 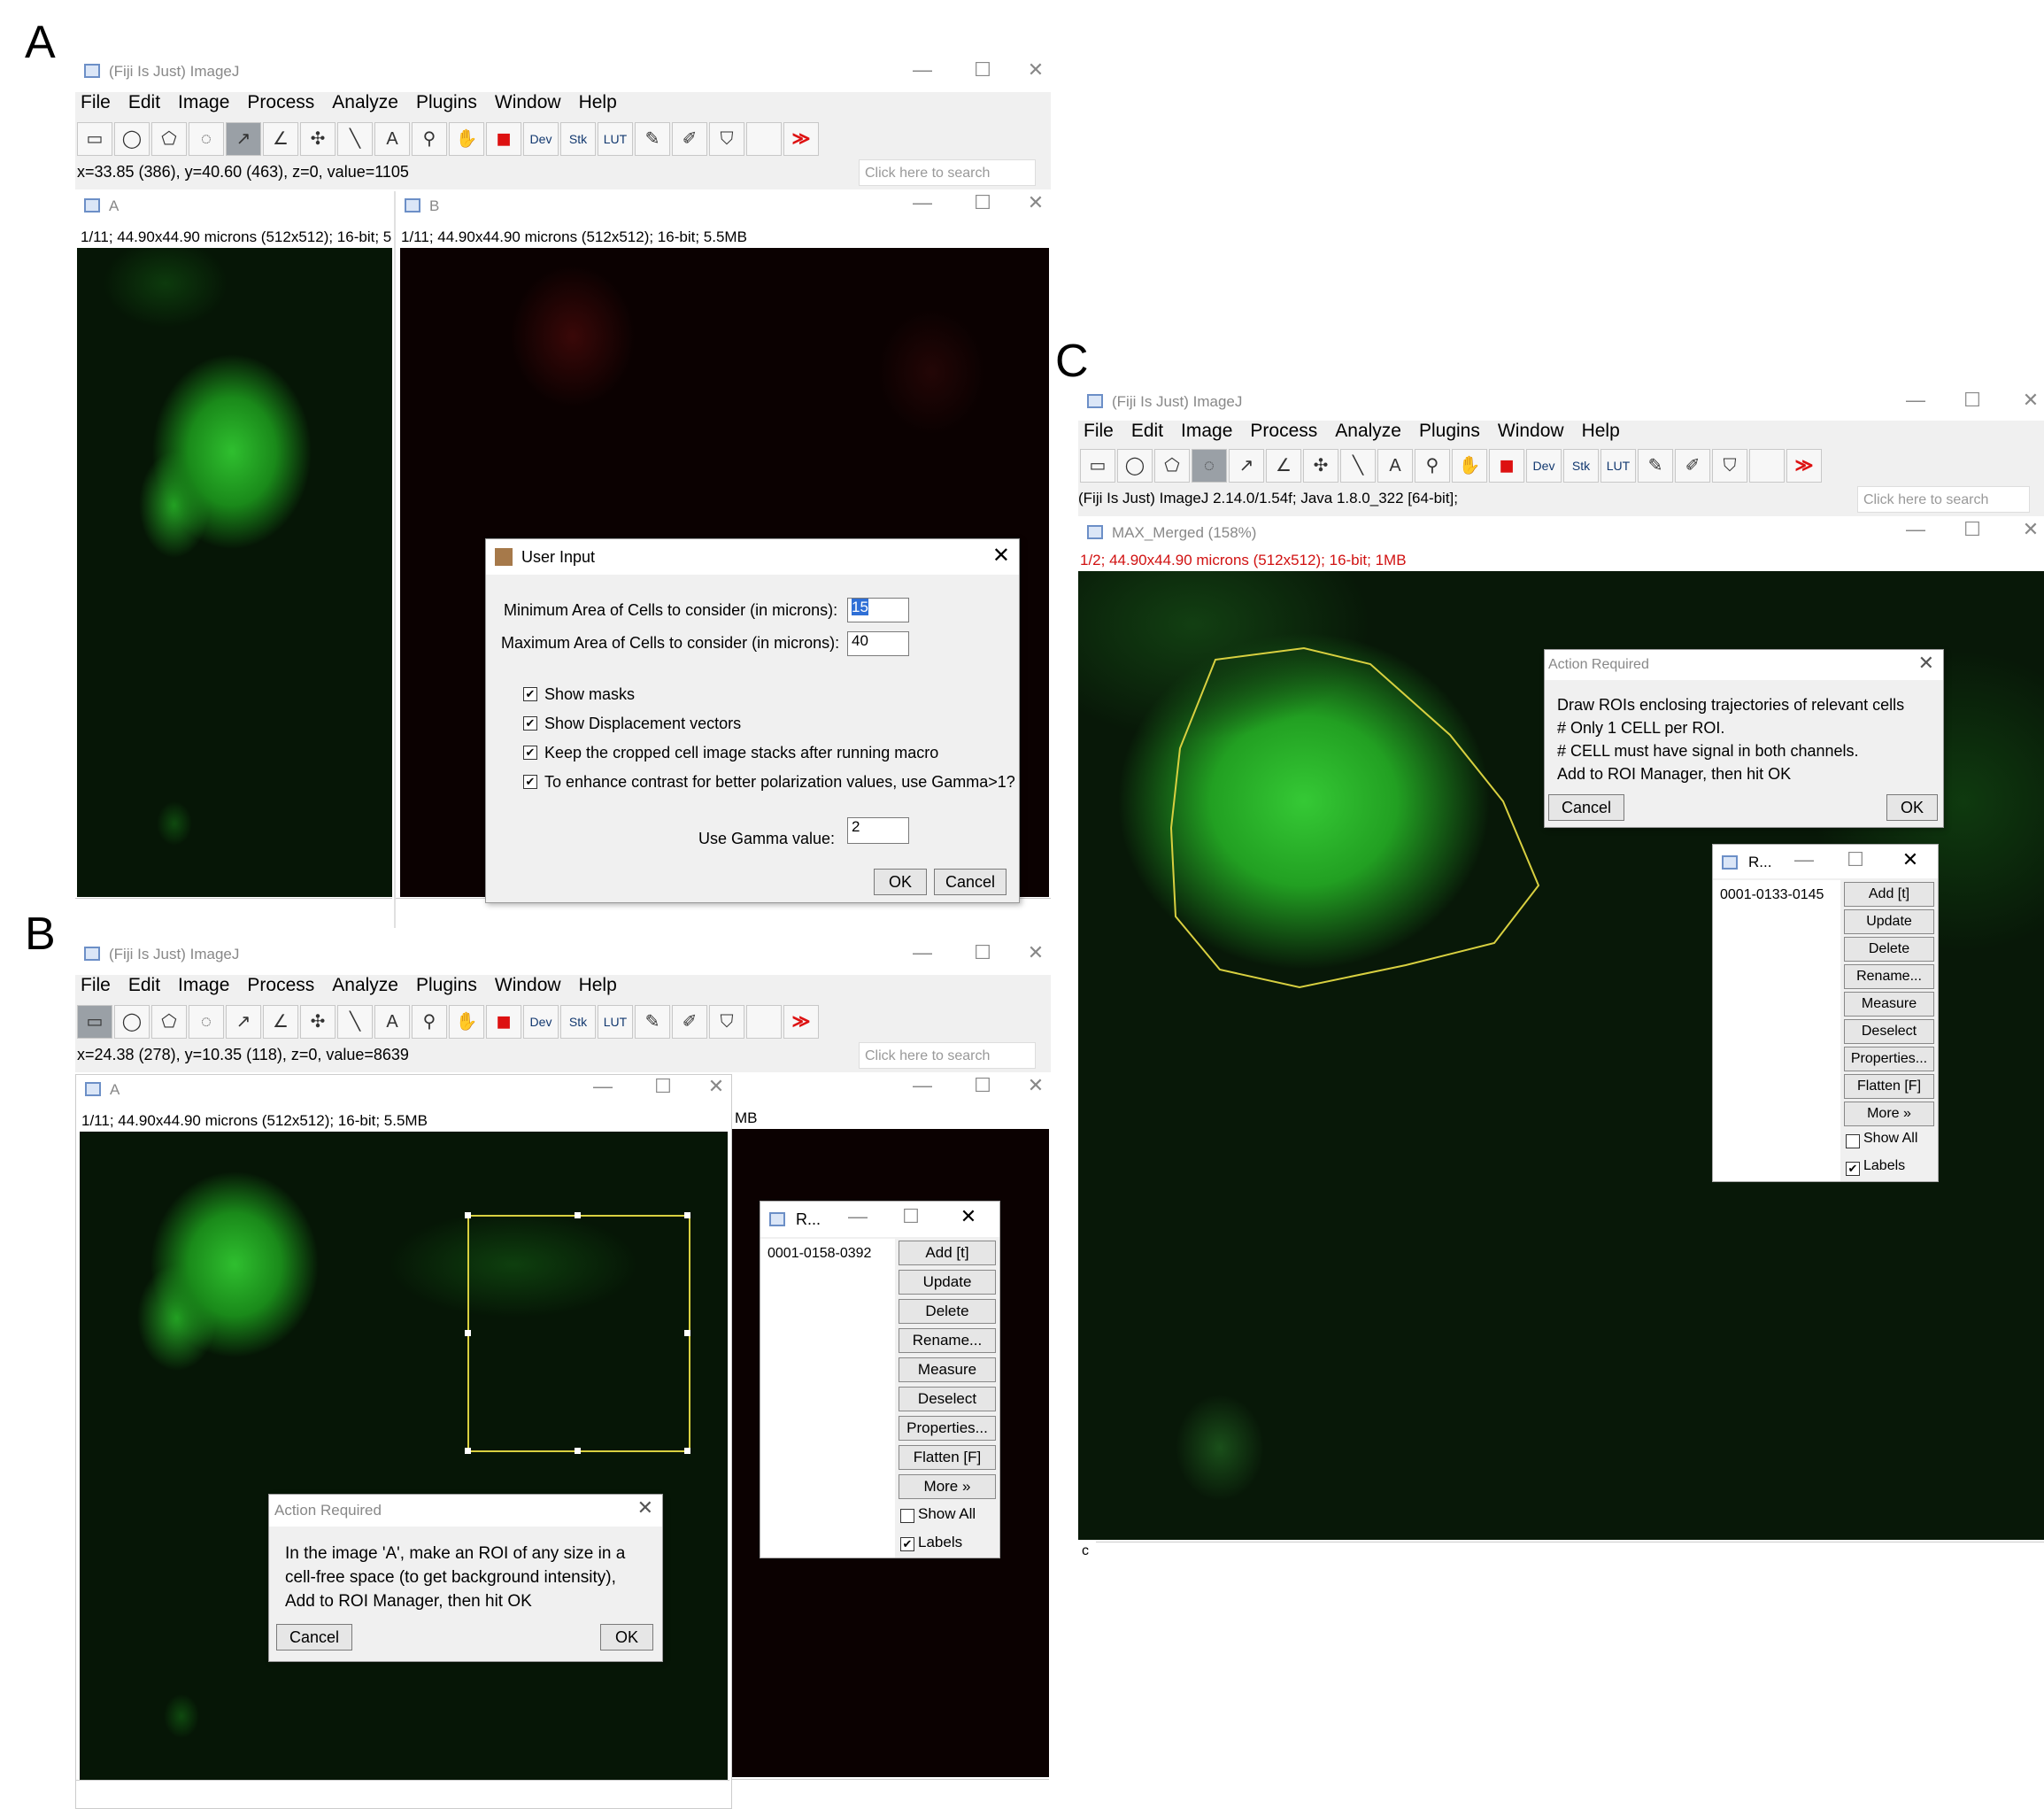 What do you see at coordinates (530, 694) in the screenshot?
I see `show-masks-checkbox: ✔` at bounding box center [530, 694].